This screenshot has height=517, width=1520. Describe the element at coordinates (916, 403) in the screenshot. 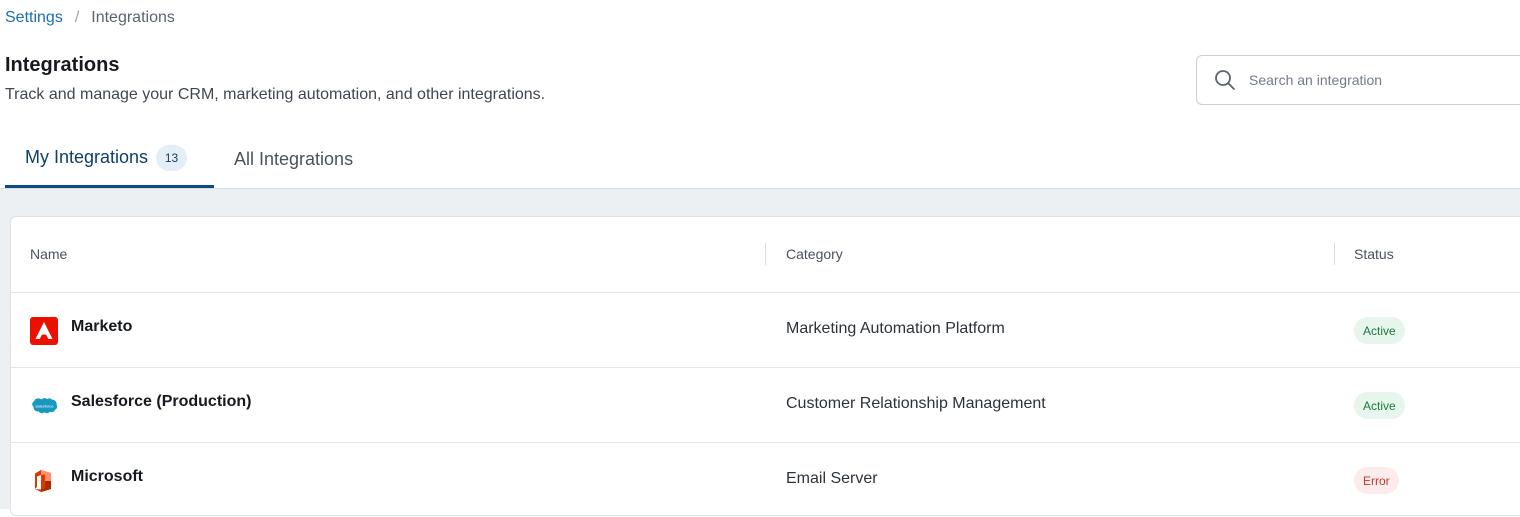

I see `integration-category: Customer Relationship Management` at that location.